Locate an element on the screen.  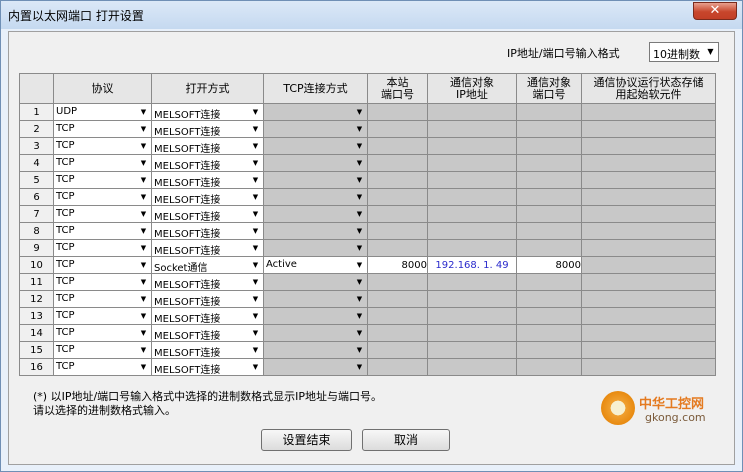
close-button: ✕ is located at coordinates (715, 11).